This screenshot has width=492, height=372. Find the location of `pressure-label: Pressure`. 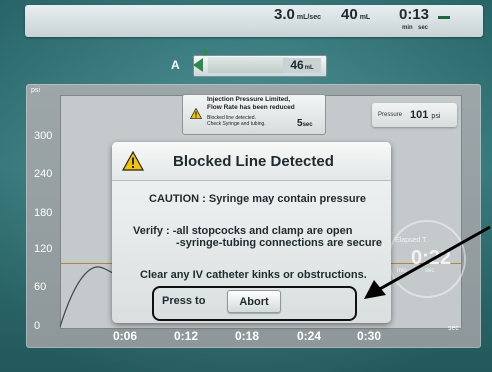

pressure-label: Pressure is located at coordinates (390, 115).